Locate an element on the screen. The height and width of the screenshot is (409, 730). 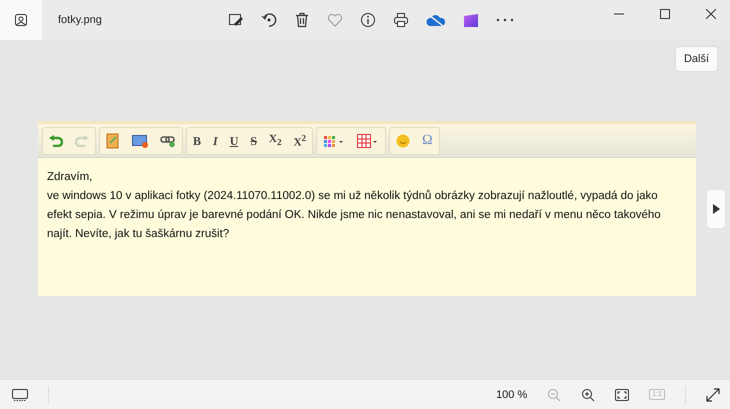
info-icon is located at coordinates (368, 20).